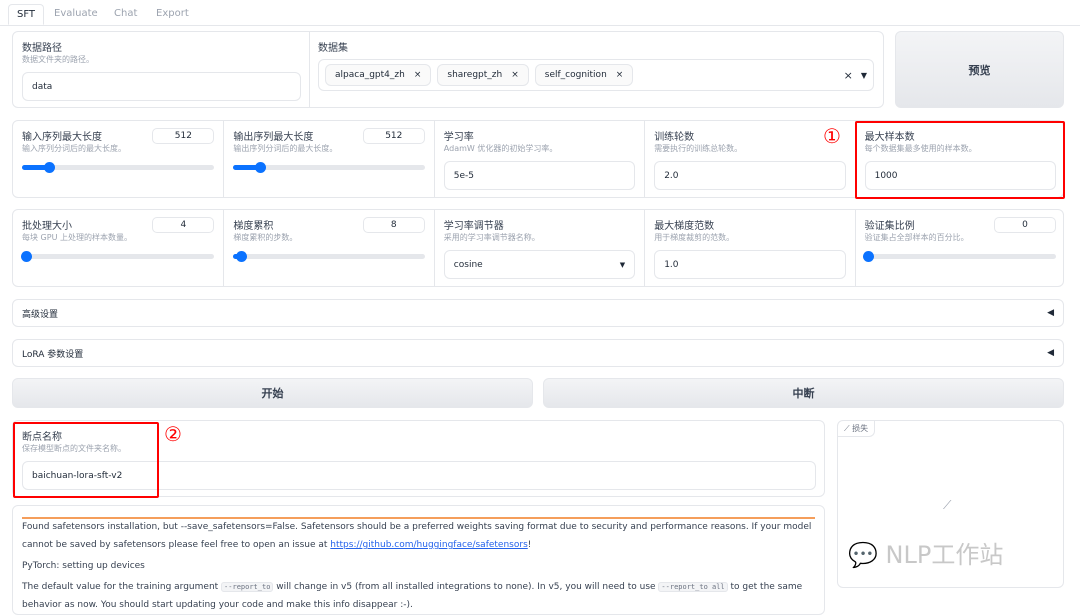 The image size is (1080, 615). I want to click on start-button: 开始, so click(272, 393).